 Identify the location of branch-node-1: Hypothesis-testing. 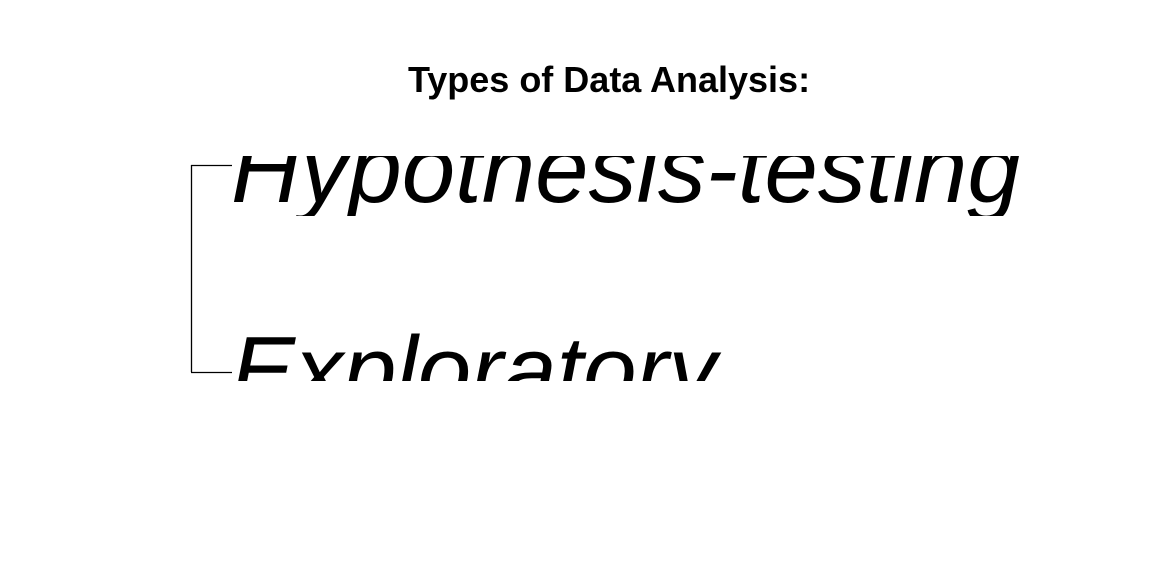
(675, 186).